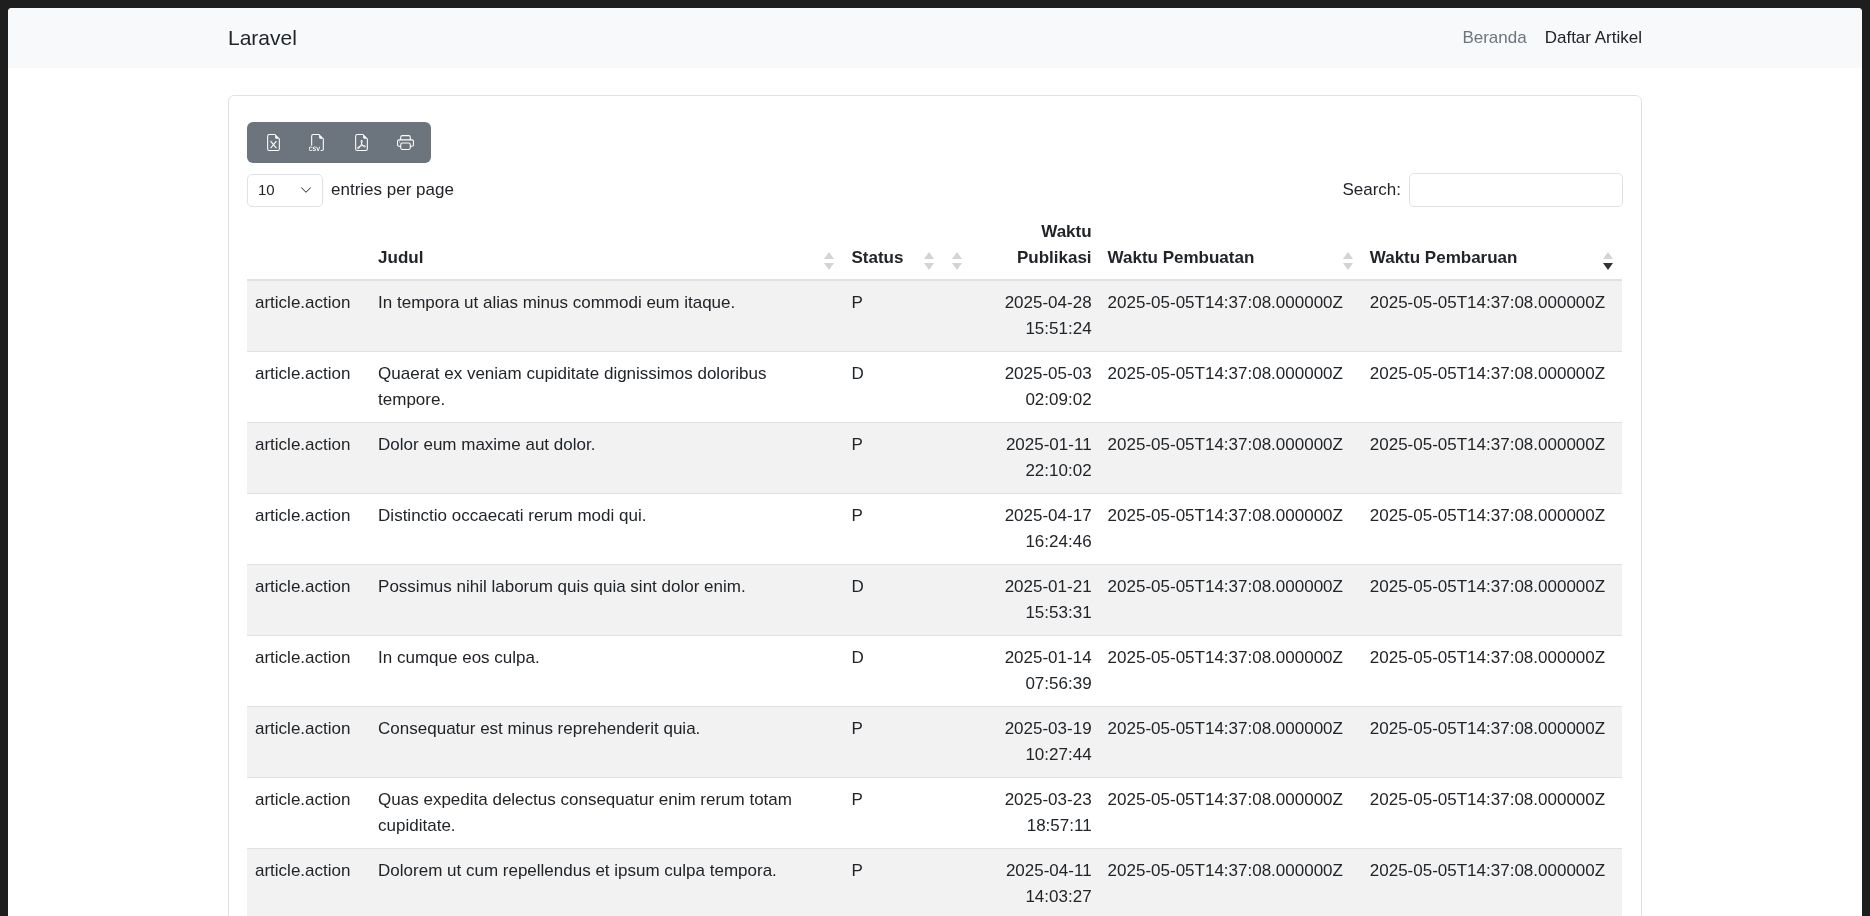 This screenshot has height=916, width=1870. I want to click on table-cell: 2025-01-11 22:10:02, so click(1048, 457).